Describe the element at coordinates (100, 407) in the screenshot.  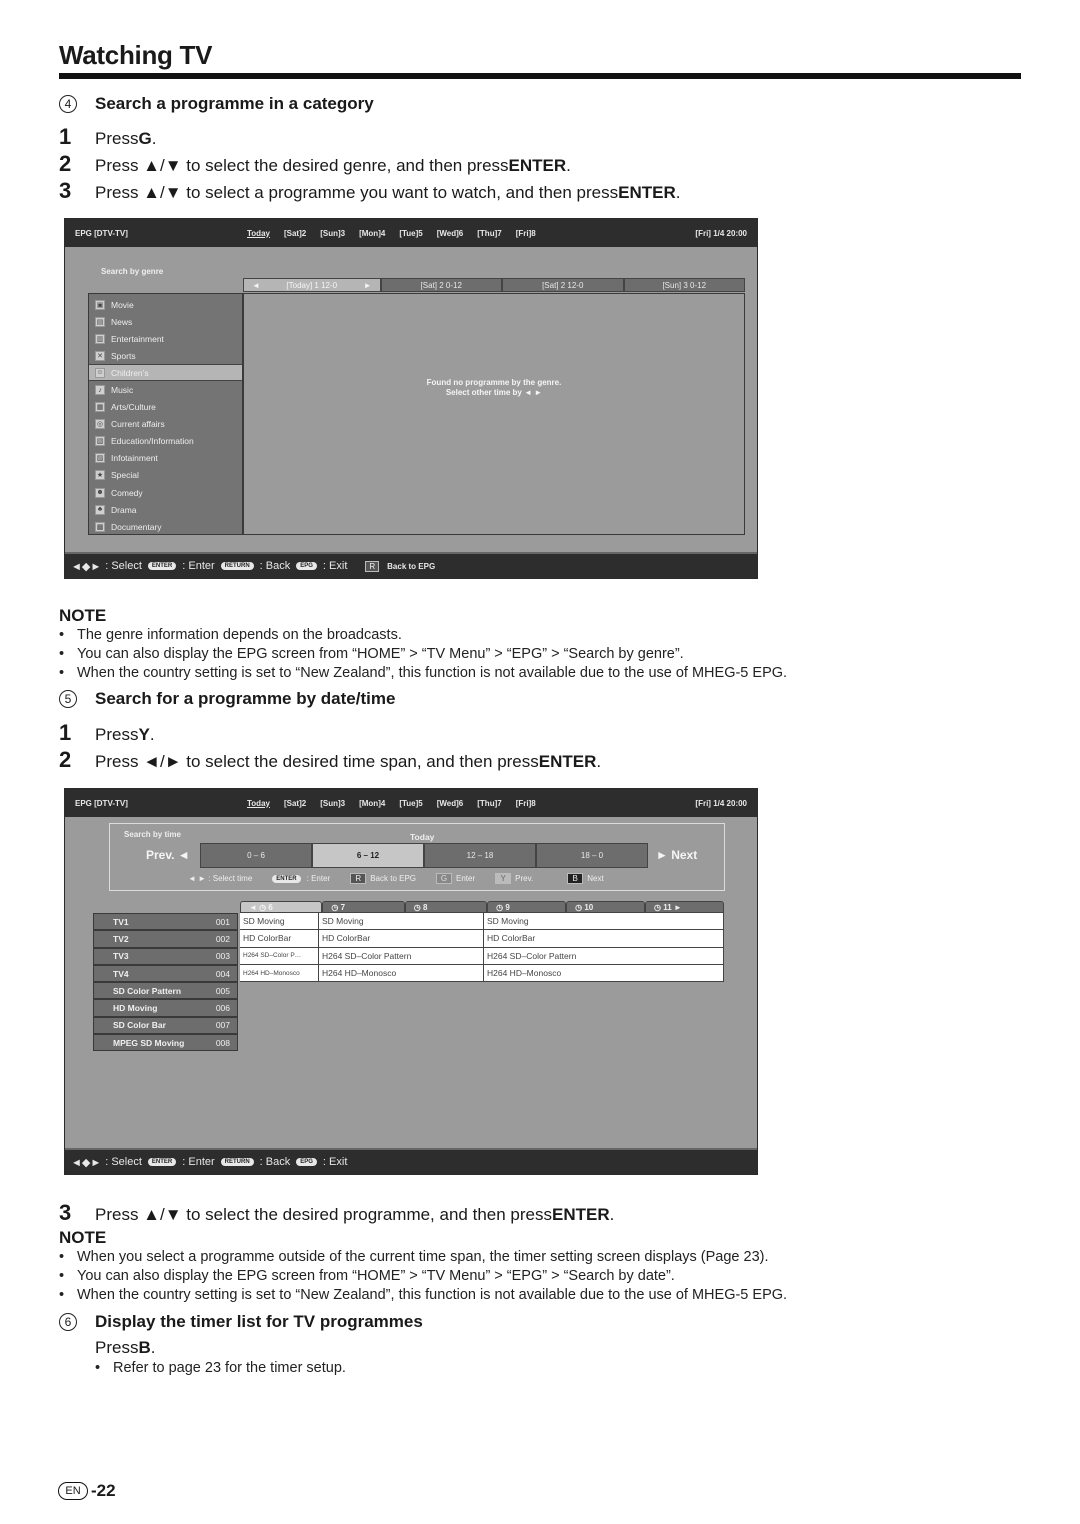
I see `arts-icon: ▦` at that location.